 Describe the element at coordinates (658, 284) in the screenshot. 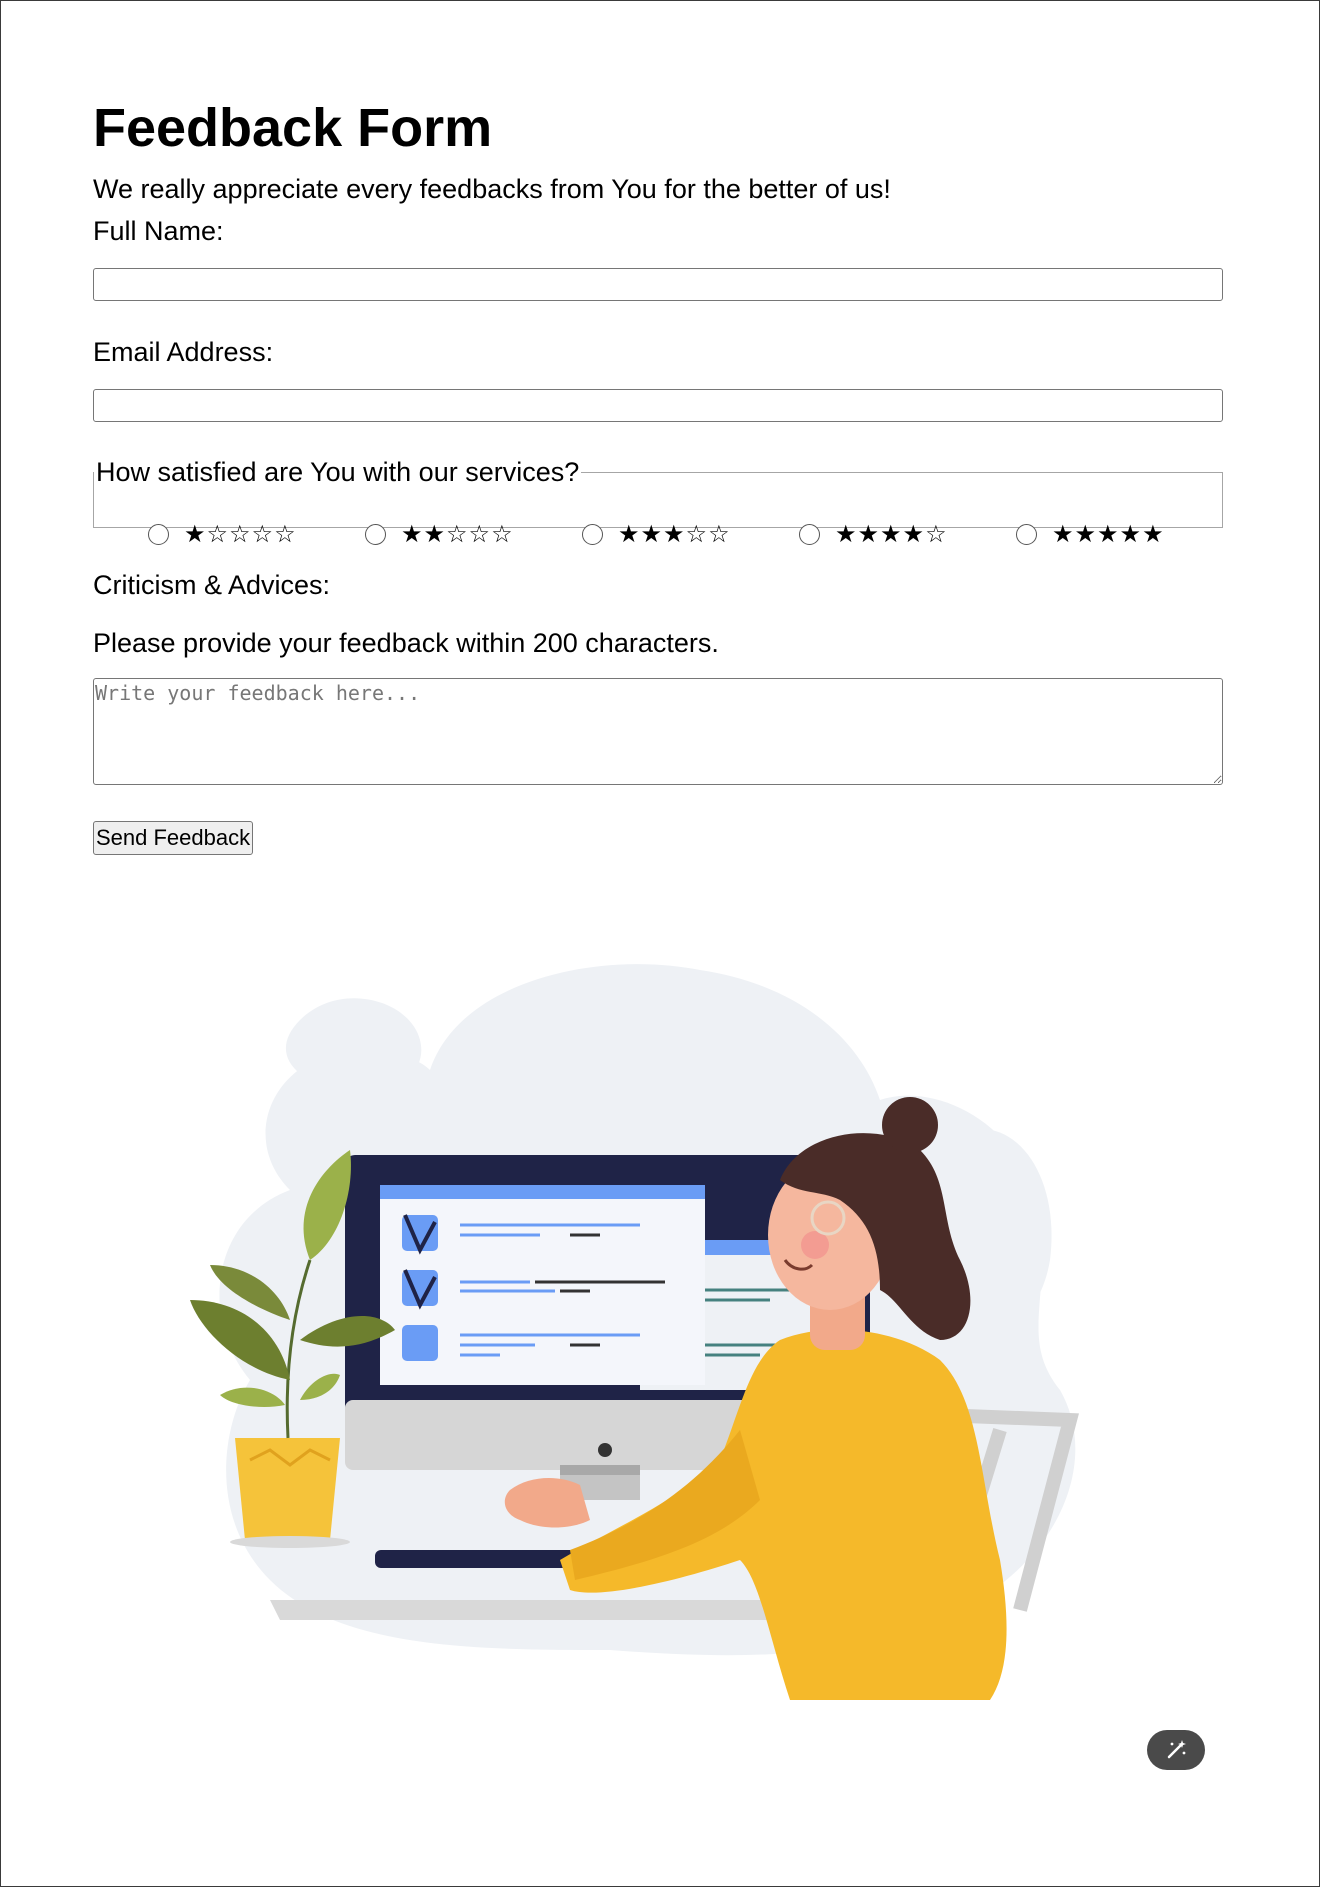

I see `full-name-input` at that location.